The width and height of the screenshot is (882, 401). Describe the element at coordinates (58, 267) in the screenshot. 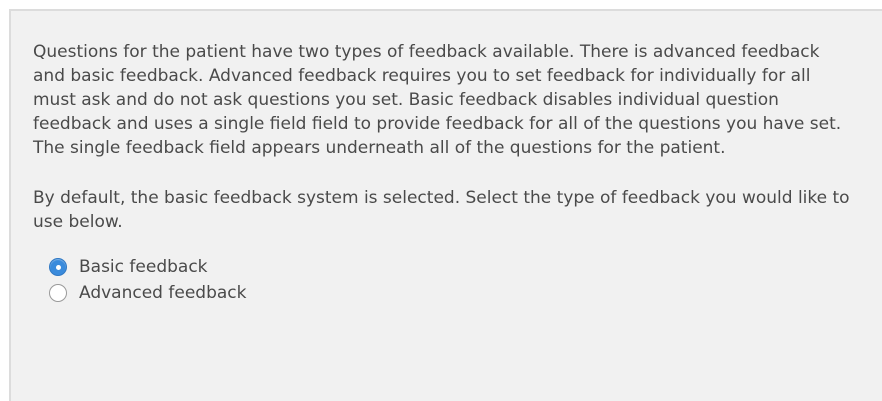

I see `basic-feedback-radio` at that location.